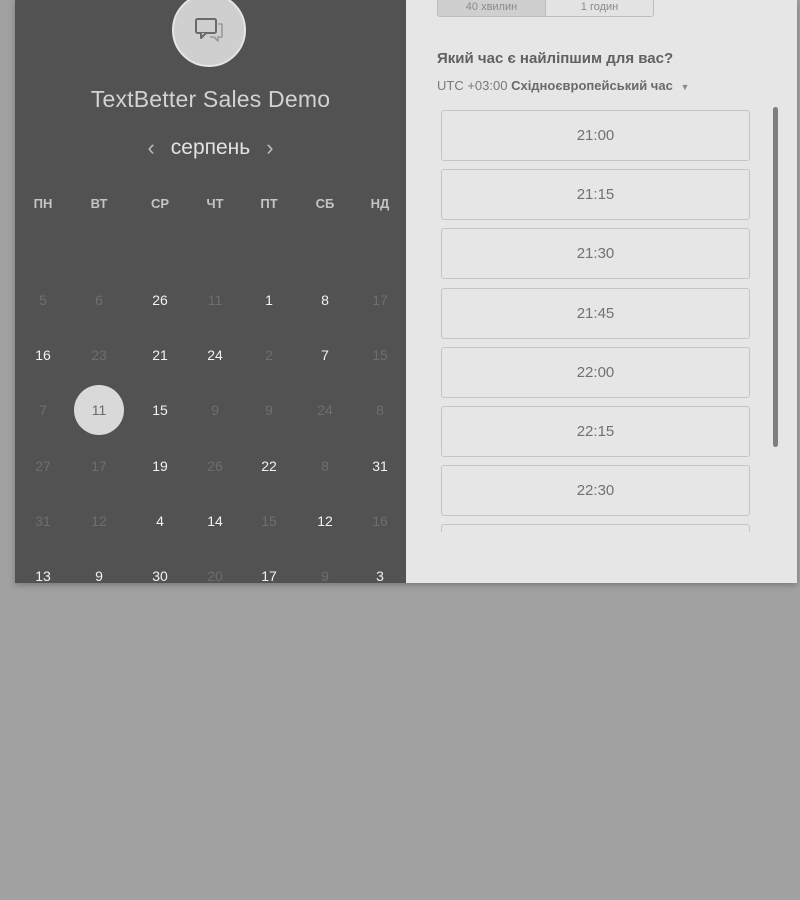  What do you see at coordinates (160, 521) in the screenshot?
I see `calendar-day: 4` at bounding box center [160, 521].